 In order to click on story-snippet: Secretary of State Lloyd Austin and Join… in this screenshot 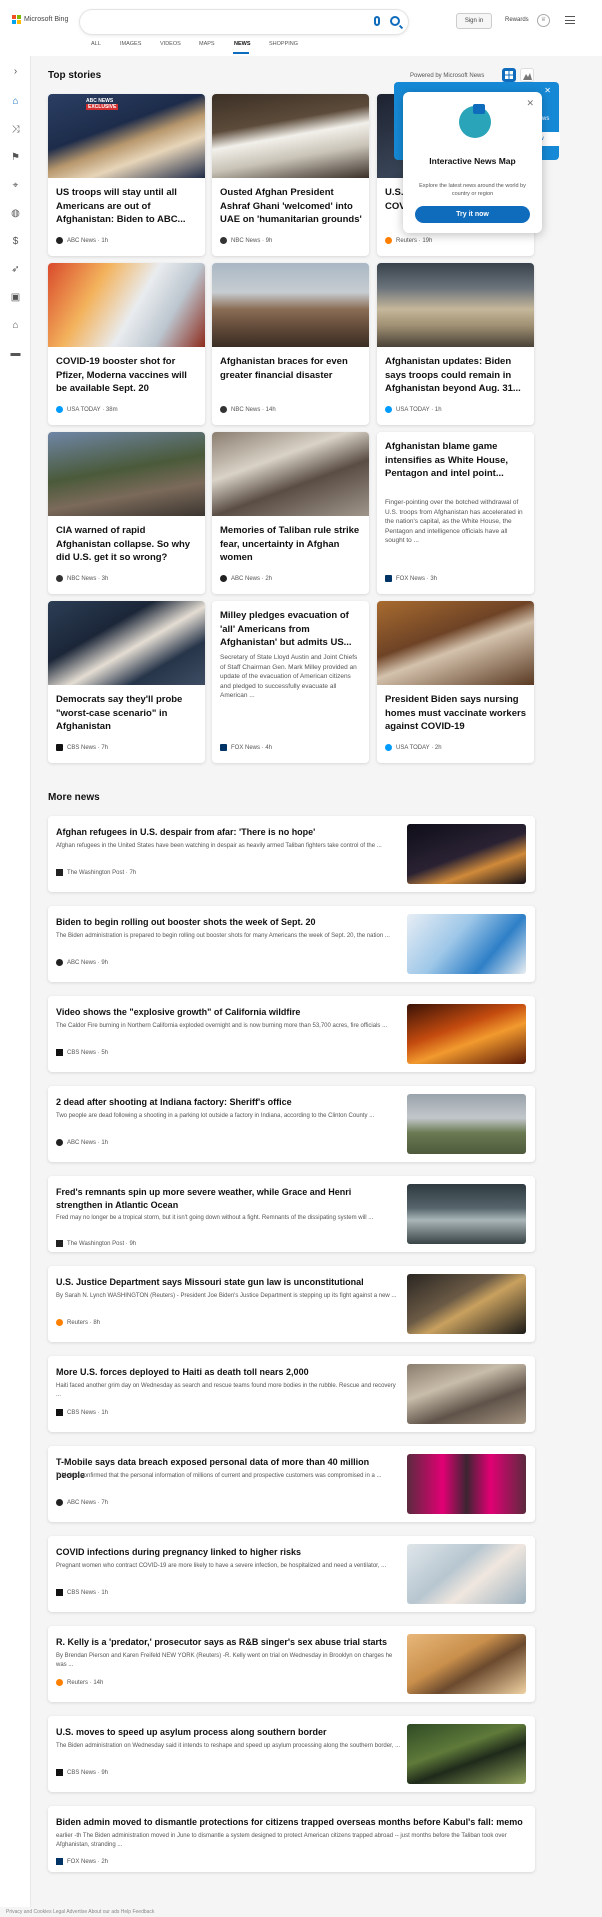, I will do `click(289, 676)`.